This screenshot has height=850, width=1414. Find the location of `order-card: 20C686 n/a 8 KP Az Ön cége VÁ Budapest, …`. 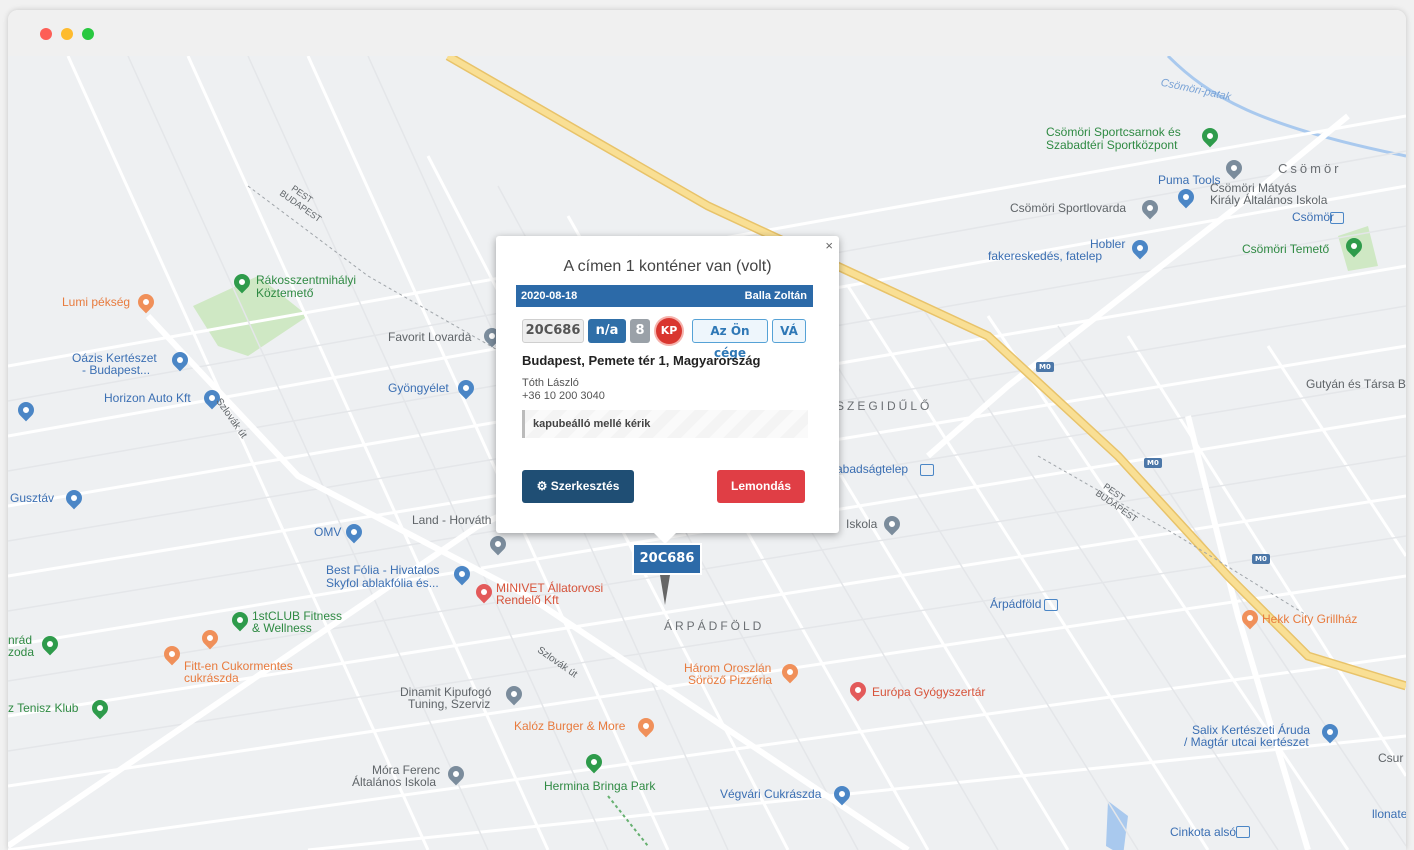

order-card: 20C686 n/a 8 KP Az Ön cége VÁ Budapest, … is located at coordinates (664, 410).